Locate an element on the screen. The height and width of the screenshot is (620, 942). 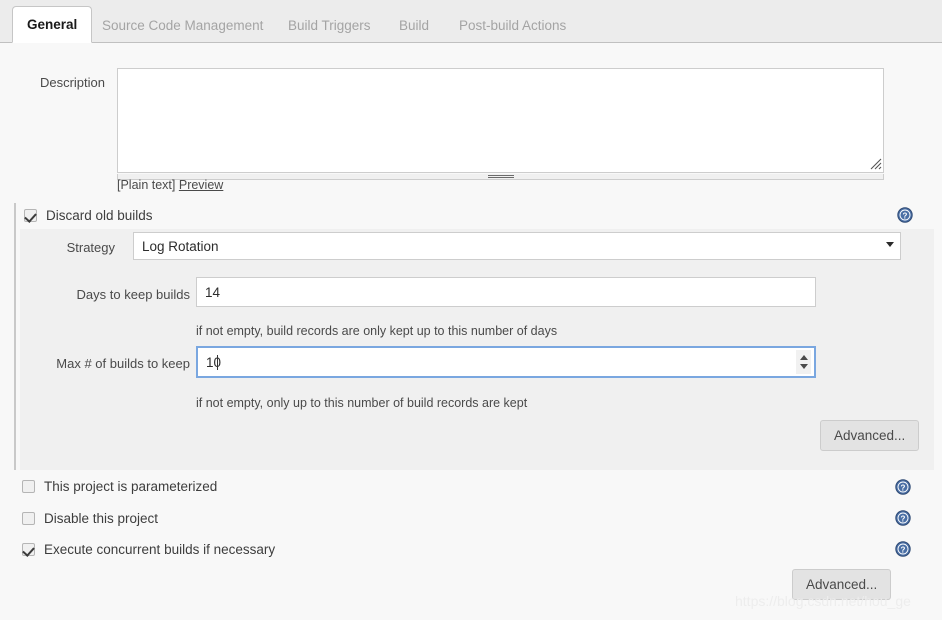
spinner-down-icon is located at coordinates (803, 366).